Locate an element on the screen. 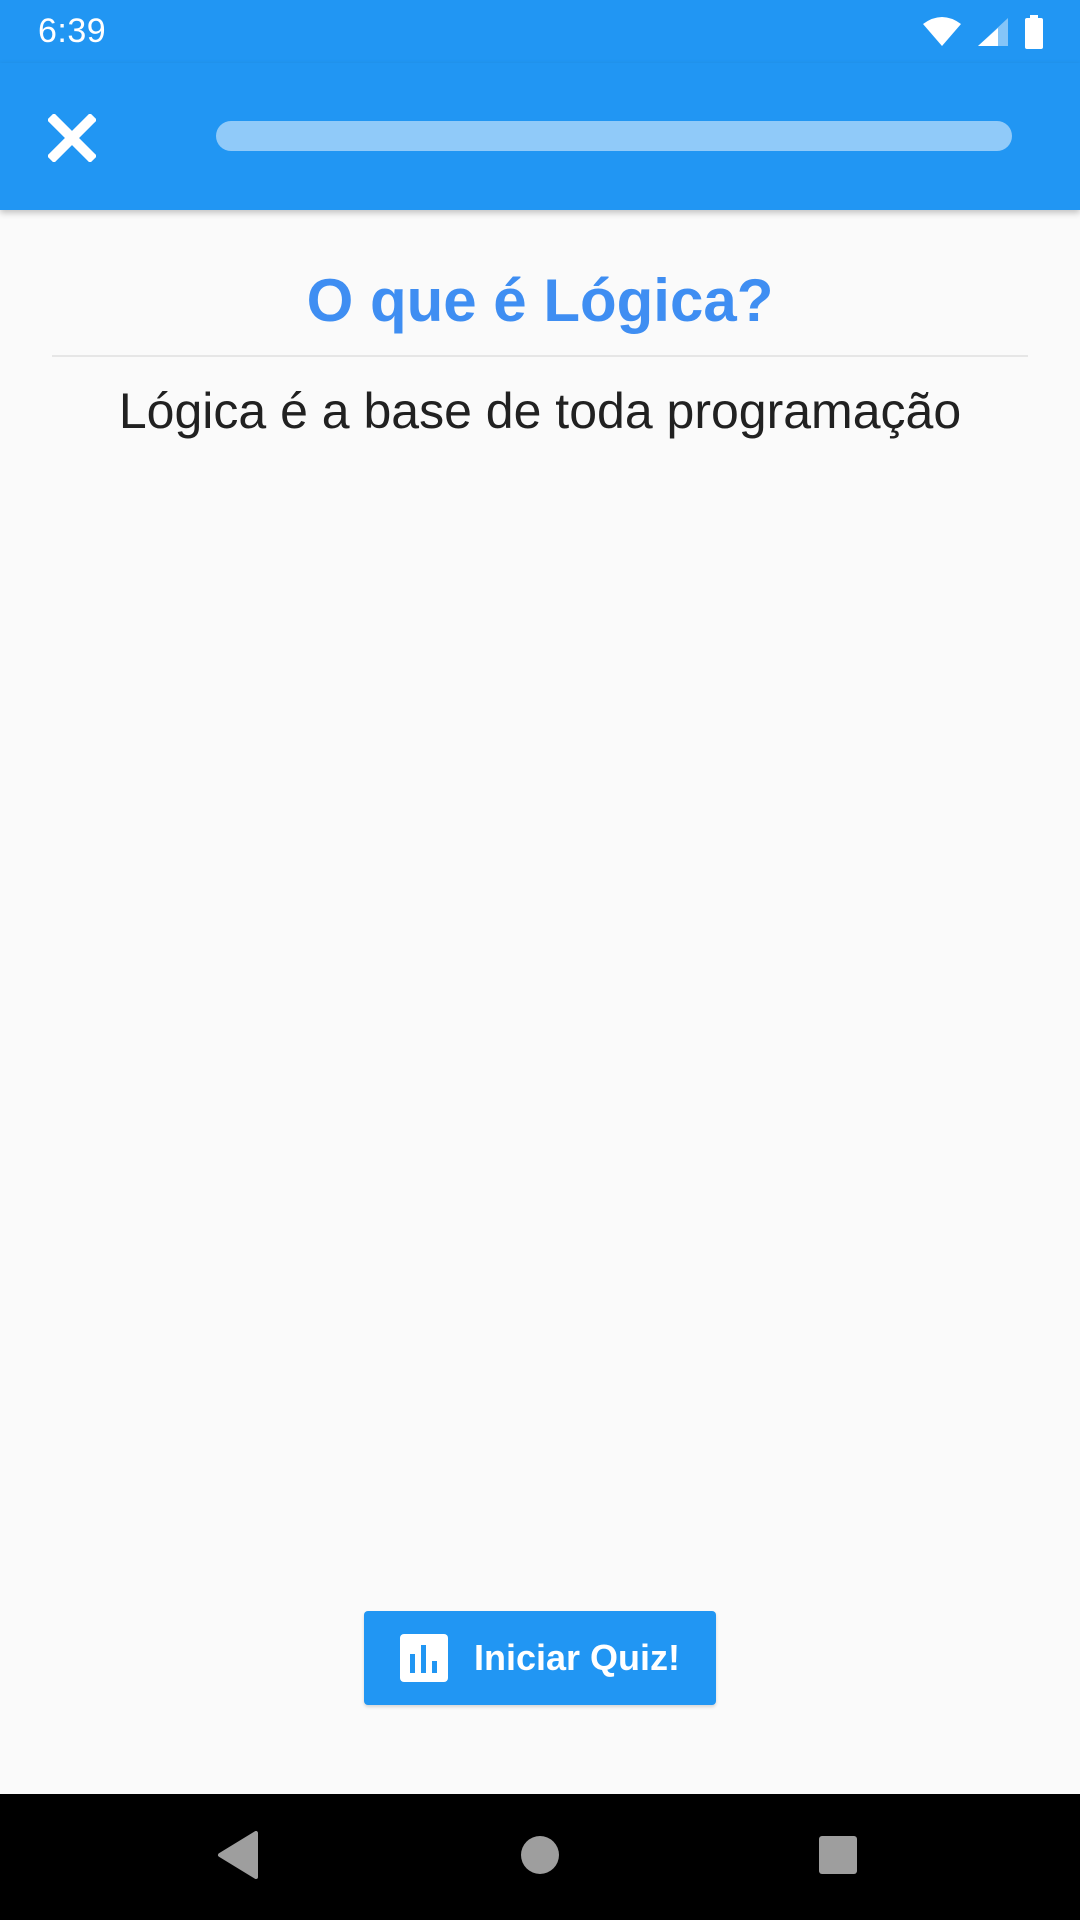 The image size is (1080, 1920). recents-button is located at coordinates (838, 1857).